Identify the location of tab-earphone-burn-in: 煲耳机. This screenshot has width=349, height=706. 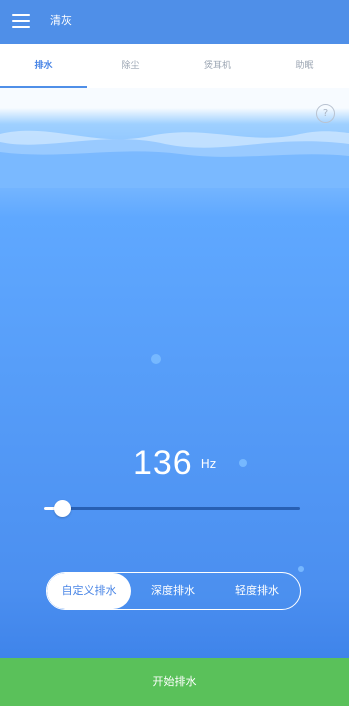
(217, 66).